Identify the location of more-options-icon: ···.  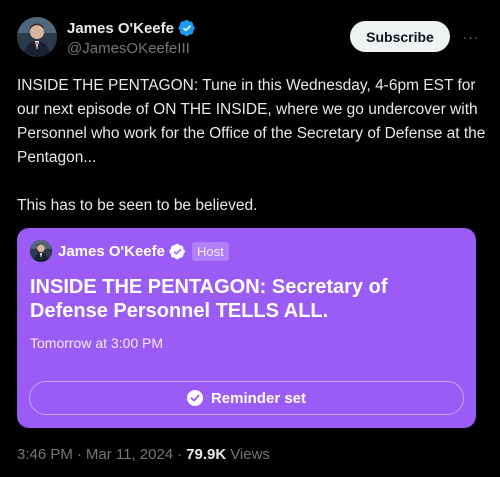
(471, 36).